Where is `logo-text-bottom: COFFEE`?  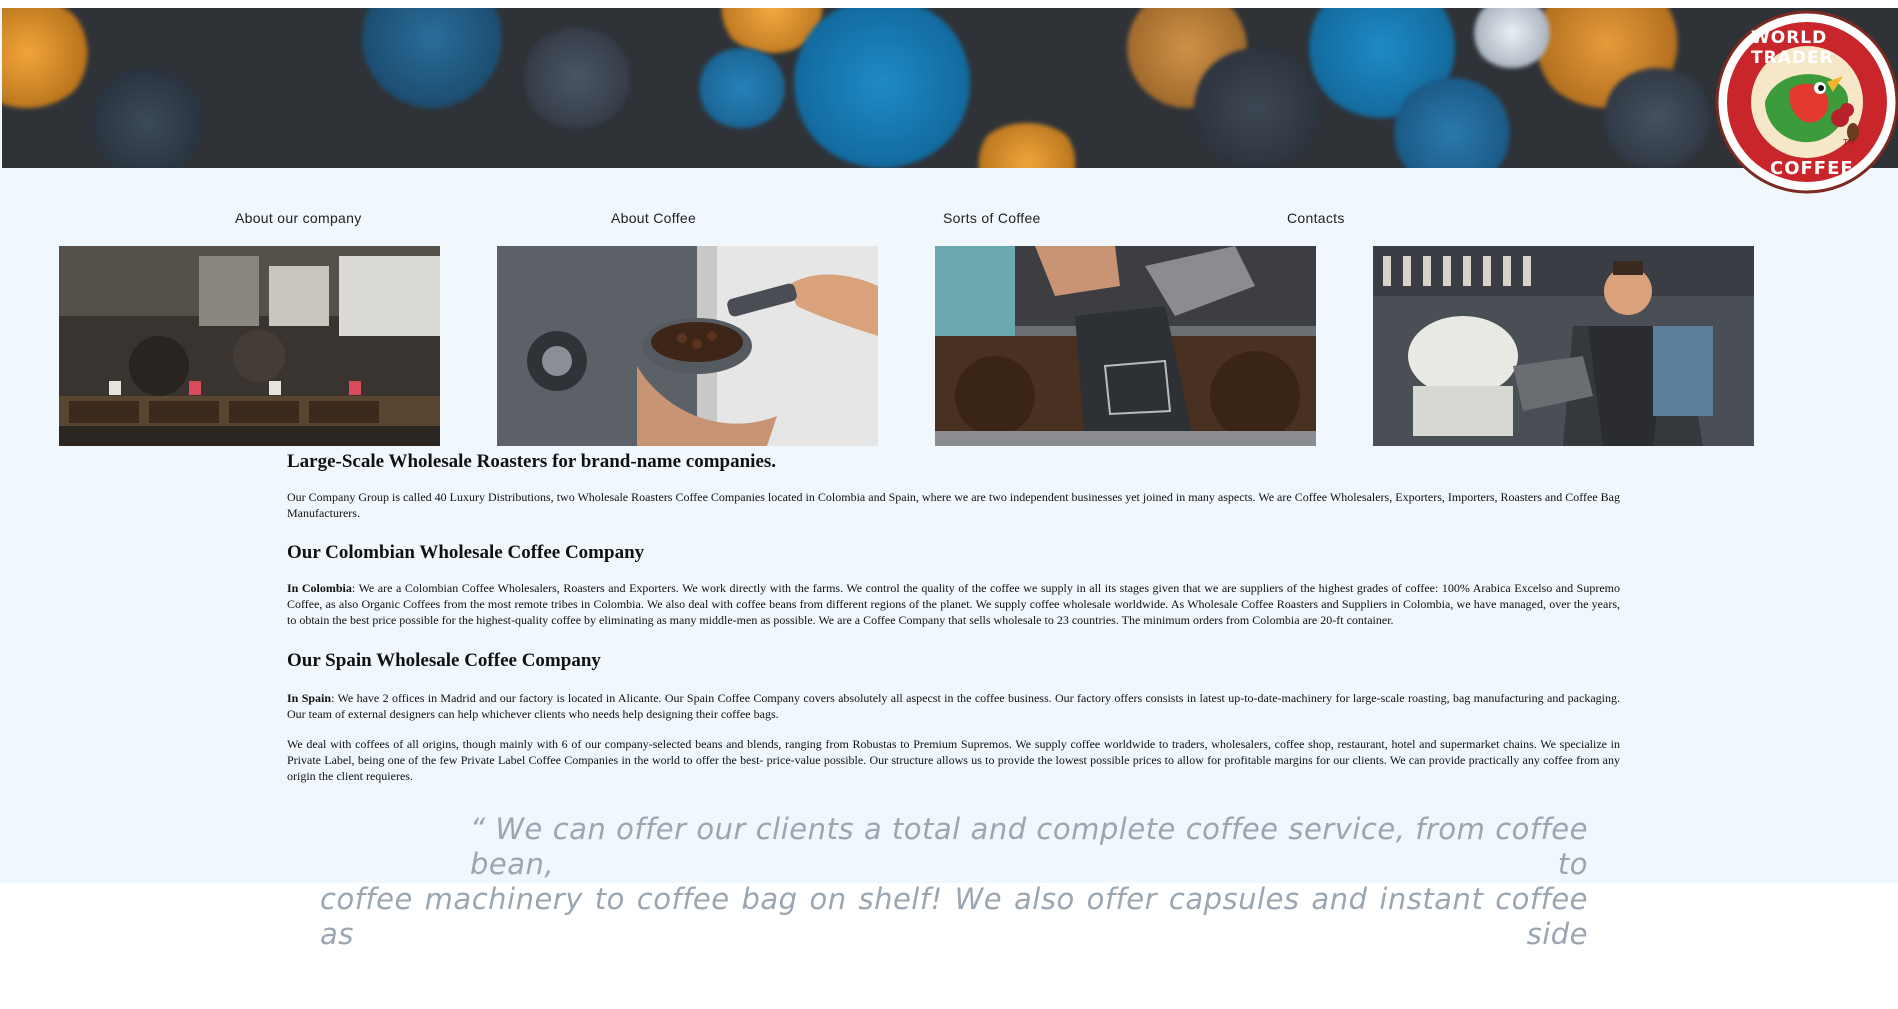
logo-text-bottom: COFFEE is located at coordinates (1812, 168).